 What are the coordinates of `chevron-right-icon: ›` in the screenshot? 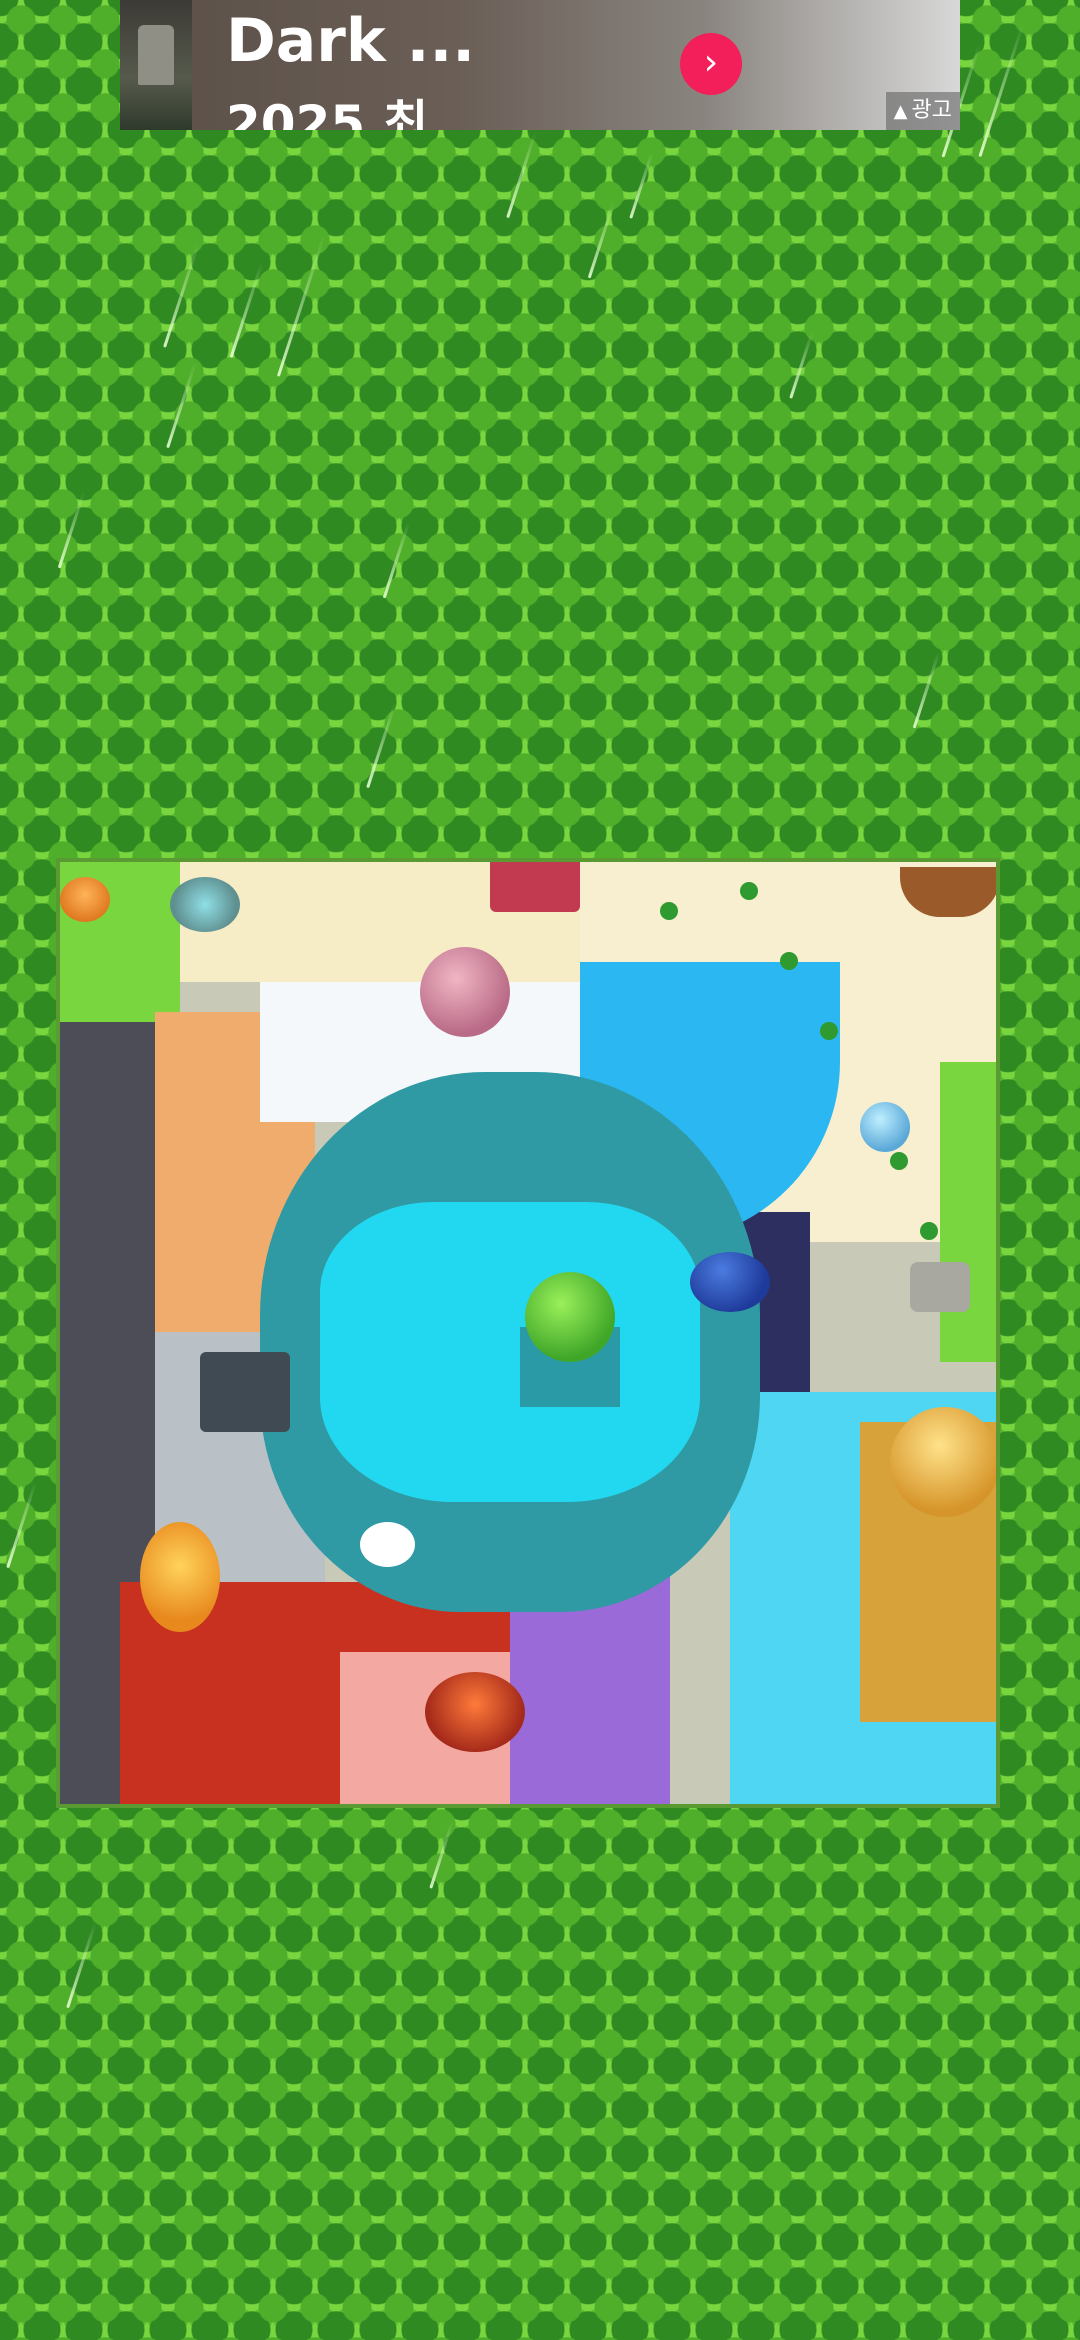 It's located at (711, 62).